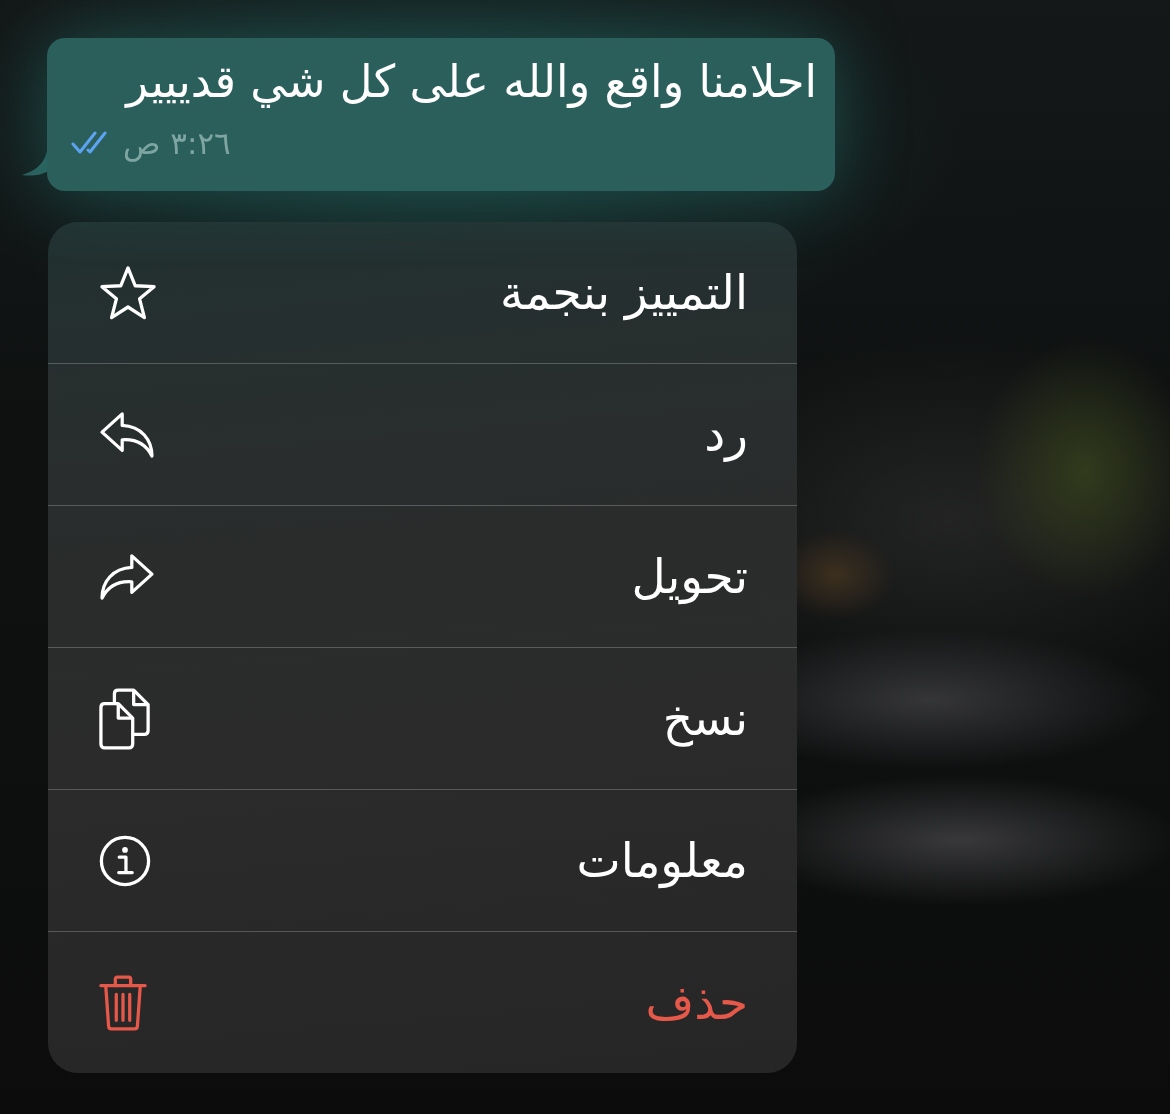 The height and width of the screenshot is (1114, 1170). I want to click on forward-icon, so click(127, 576).